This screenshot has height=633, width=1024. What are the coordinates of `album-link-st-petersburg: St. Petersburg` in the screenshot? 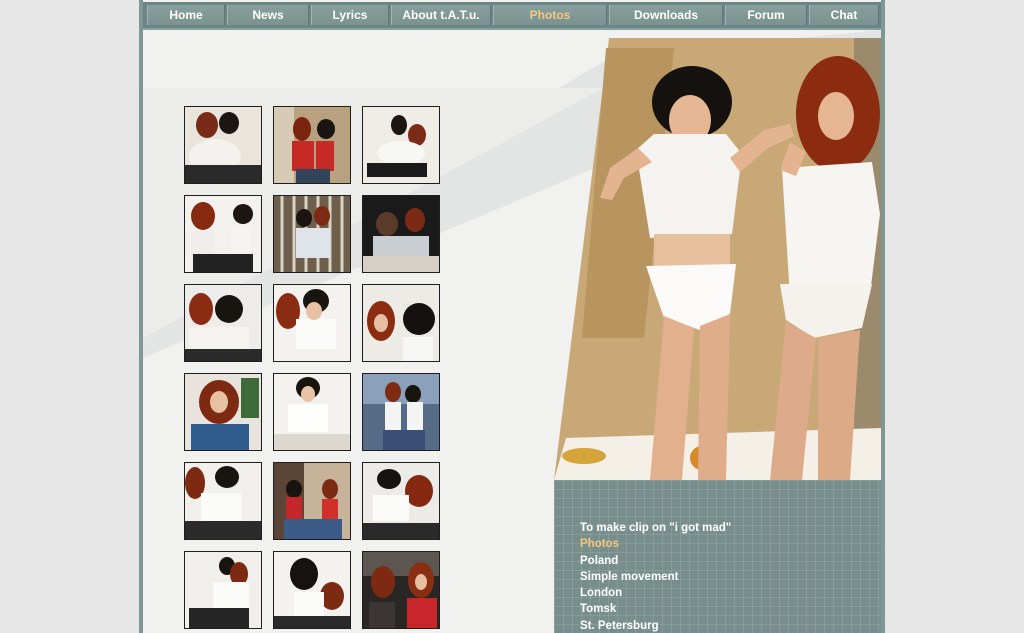 It's located at (655, 625).